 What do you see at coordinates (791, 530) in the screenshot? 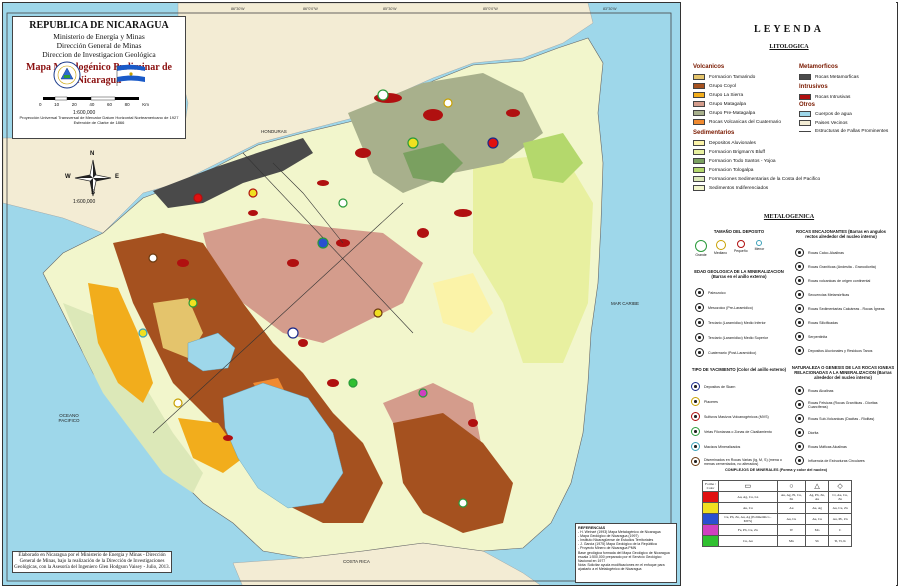
I see `complex-cell: W` at bounding box center [791, 530].